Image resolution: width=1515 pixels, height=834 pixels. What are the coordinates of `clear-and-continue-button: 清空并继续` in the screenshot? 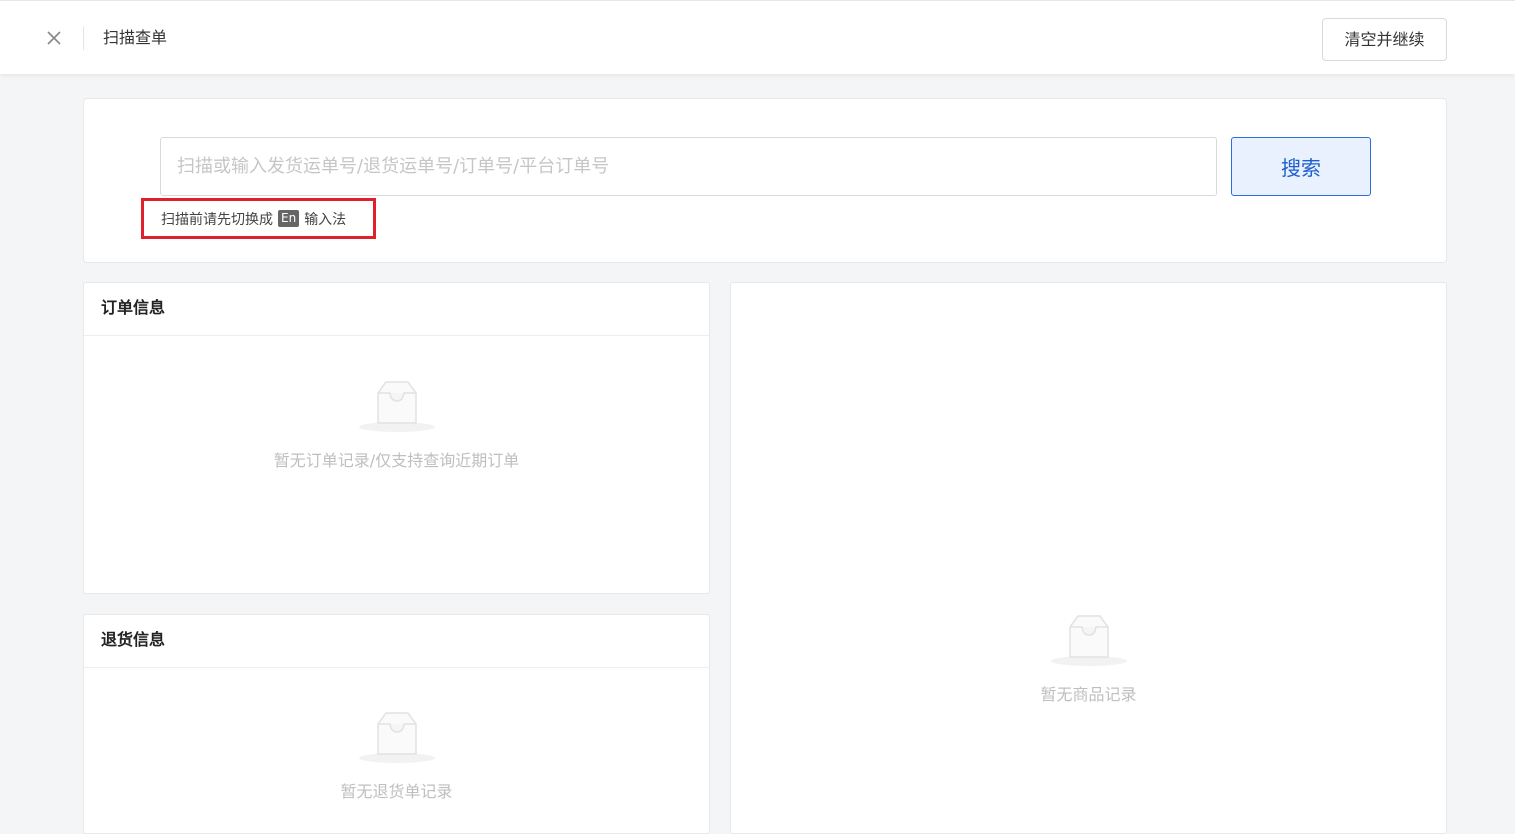 It's located at (1384, 39).